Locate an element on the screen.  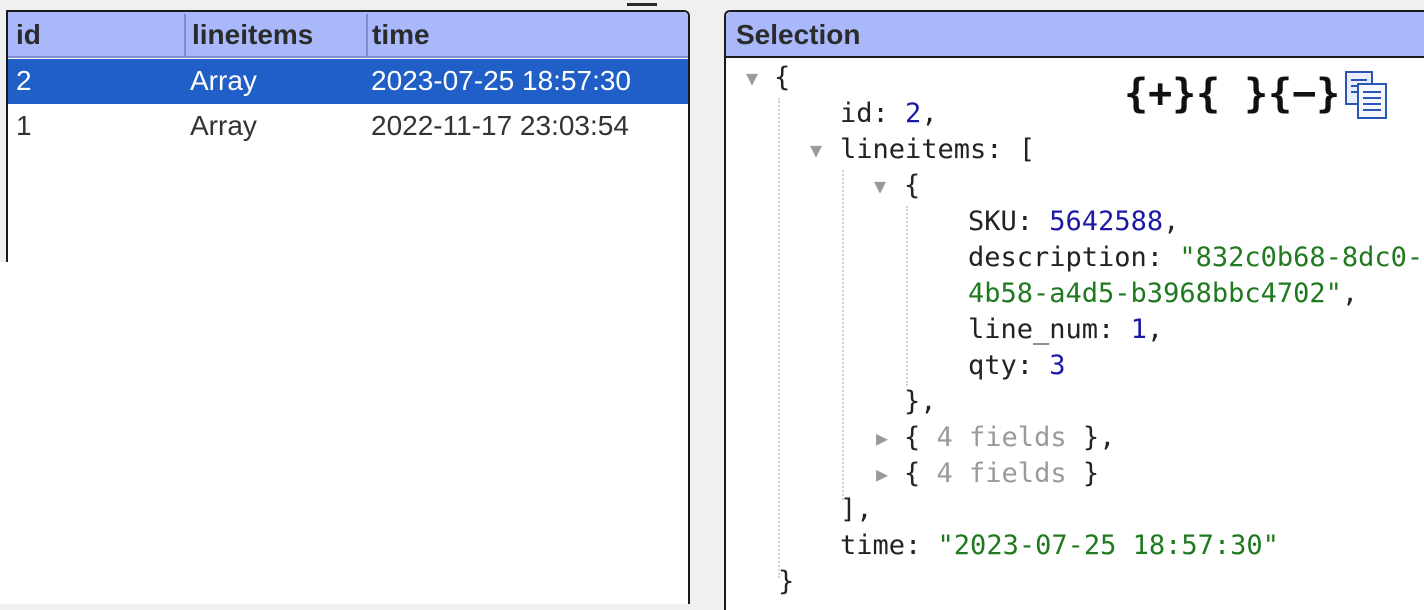
json-key: lineitems: is located at coordinates (921, 149).